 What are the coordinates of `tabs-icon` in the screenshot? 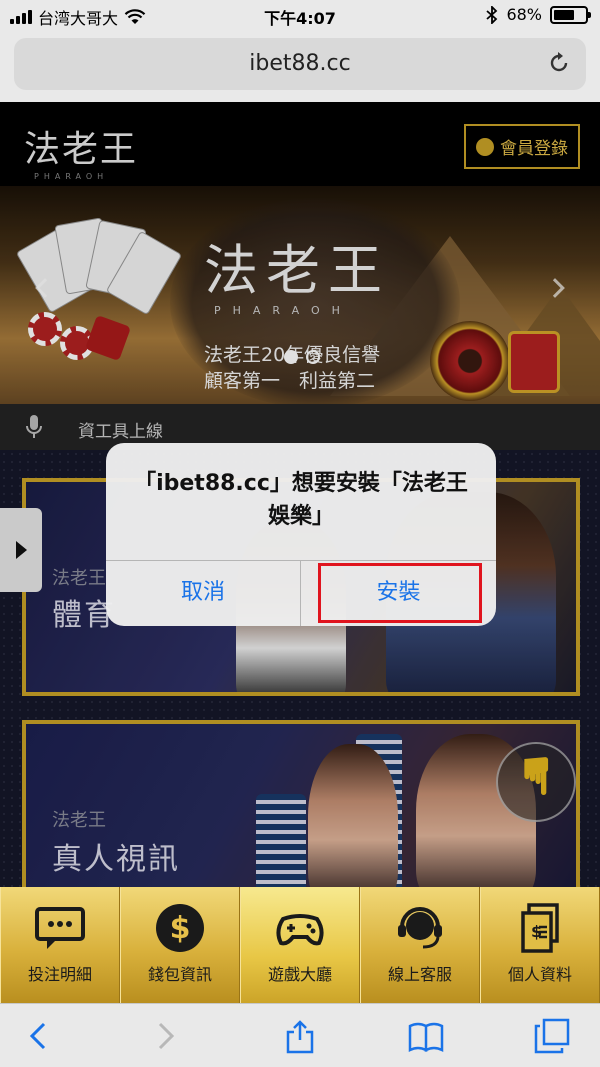 It's located at (552, 1036).